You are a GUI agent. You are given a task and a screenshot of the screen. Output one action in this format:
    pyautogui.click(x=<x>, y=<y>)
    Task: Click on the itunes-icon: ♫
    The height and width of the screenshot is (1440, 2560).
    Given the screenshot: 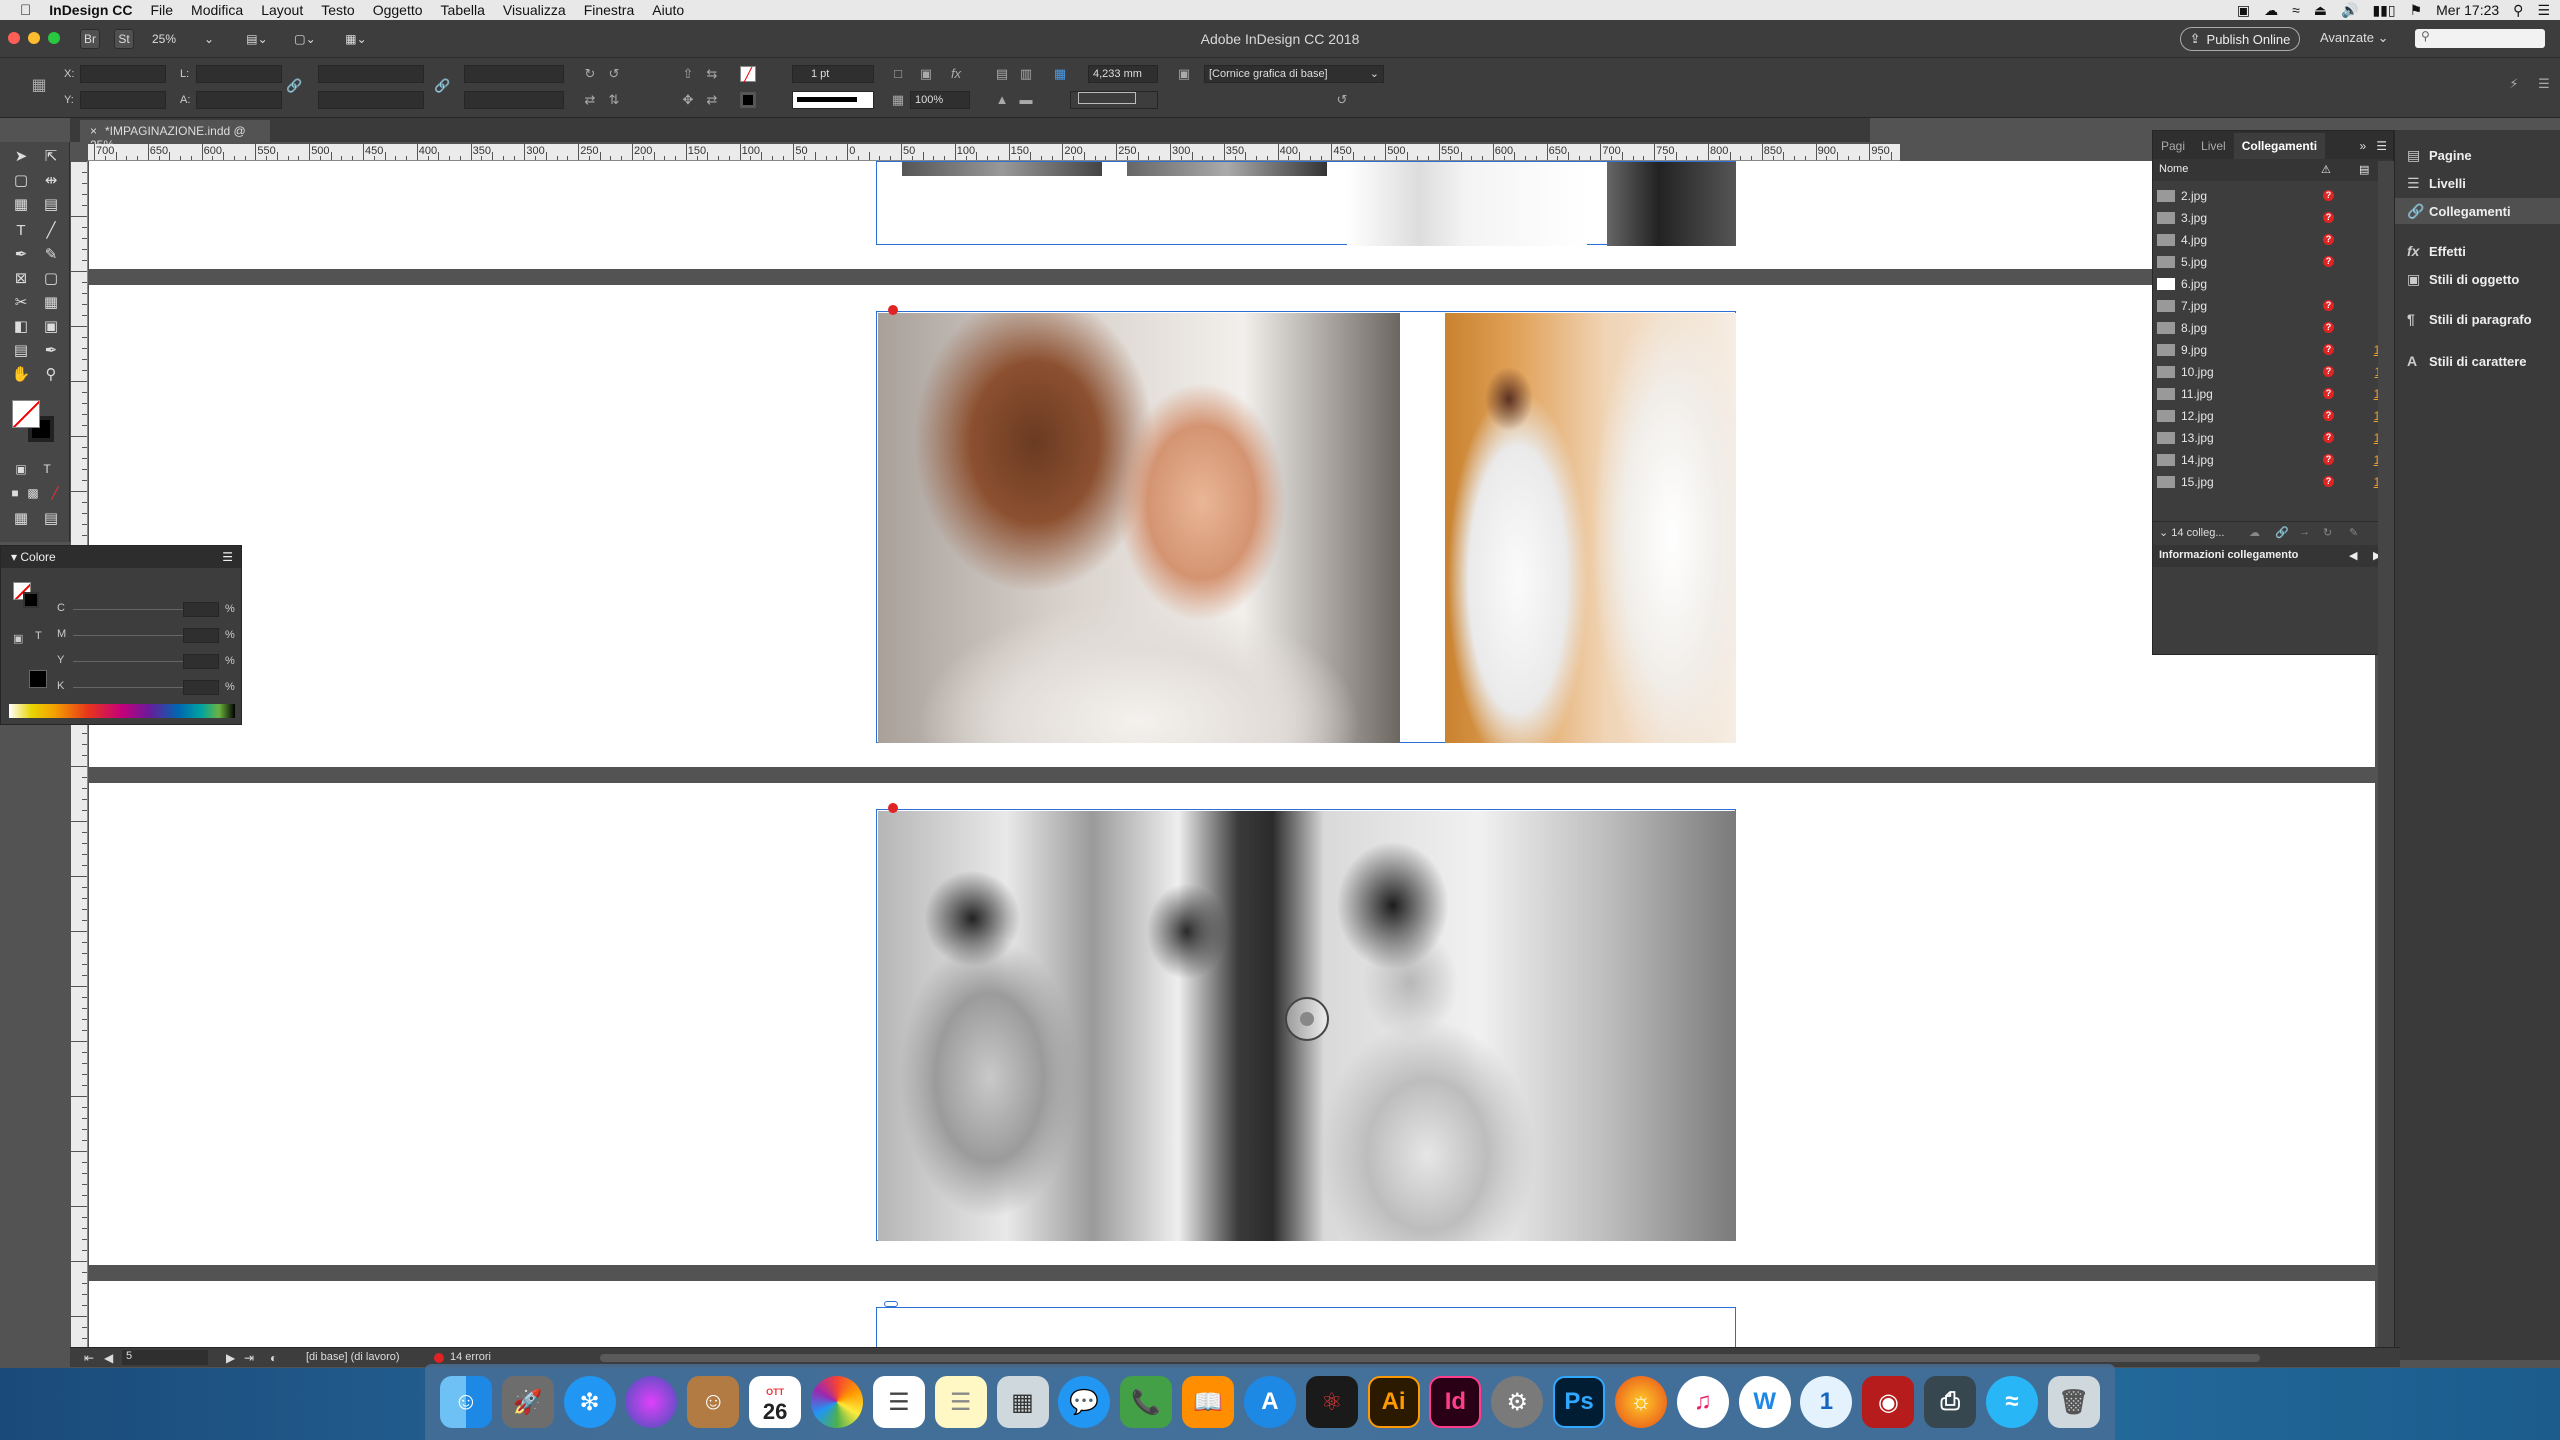 What is the action you would take?
    pyautogui.click(x=1702, y=1402)
    